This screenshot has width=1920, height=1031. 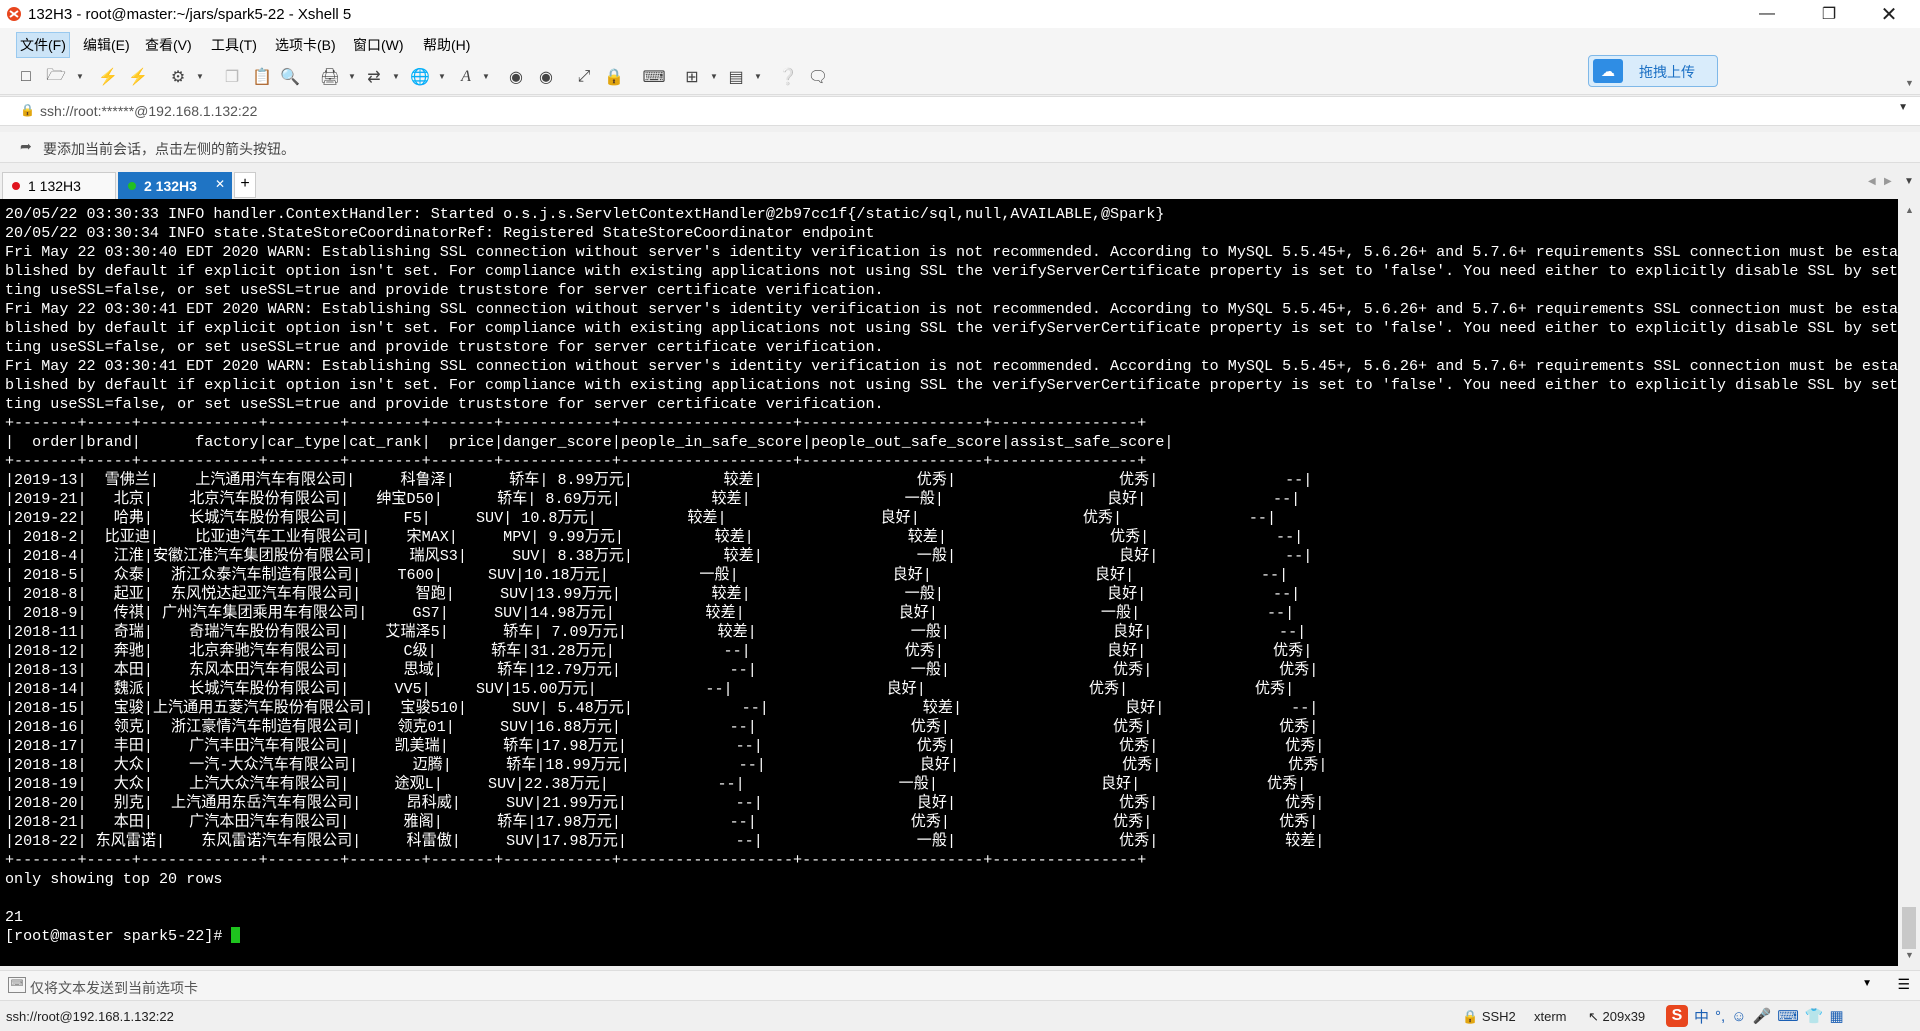 I want to click on print-icon: 🖨, so click(x=330, y=77).